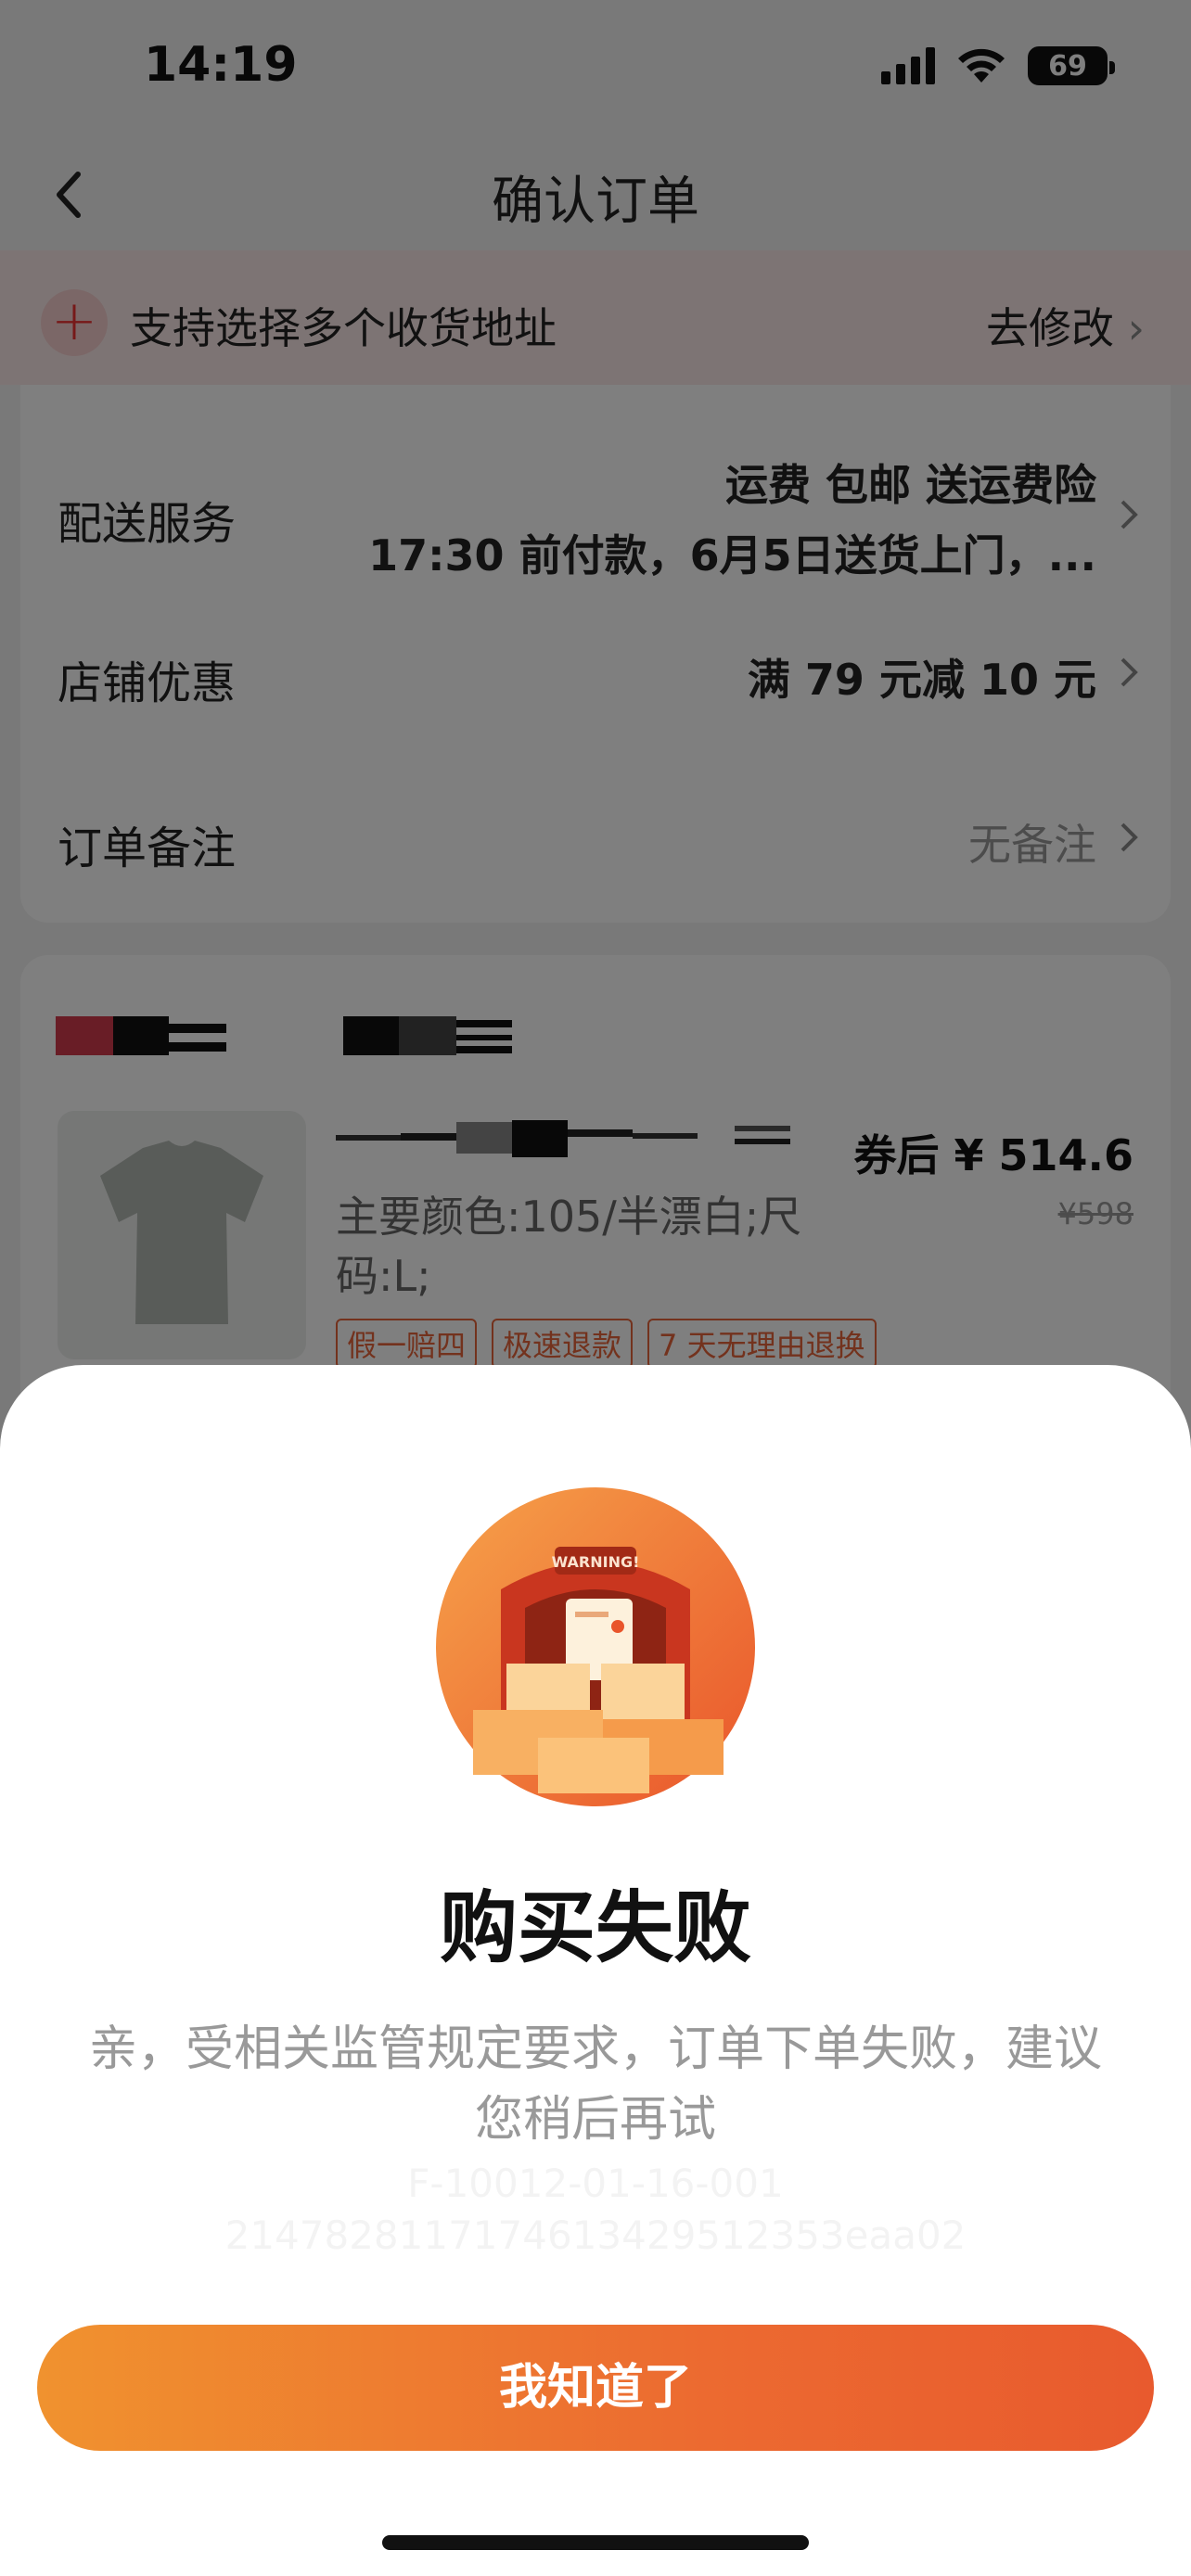 This screenshot has width=1191, height=2576. Describe the element at coordinates (595, 2183) in the screenshot. I see `error-code: F-10012-01-16-001` at that location.